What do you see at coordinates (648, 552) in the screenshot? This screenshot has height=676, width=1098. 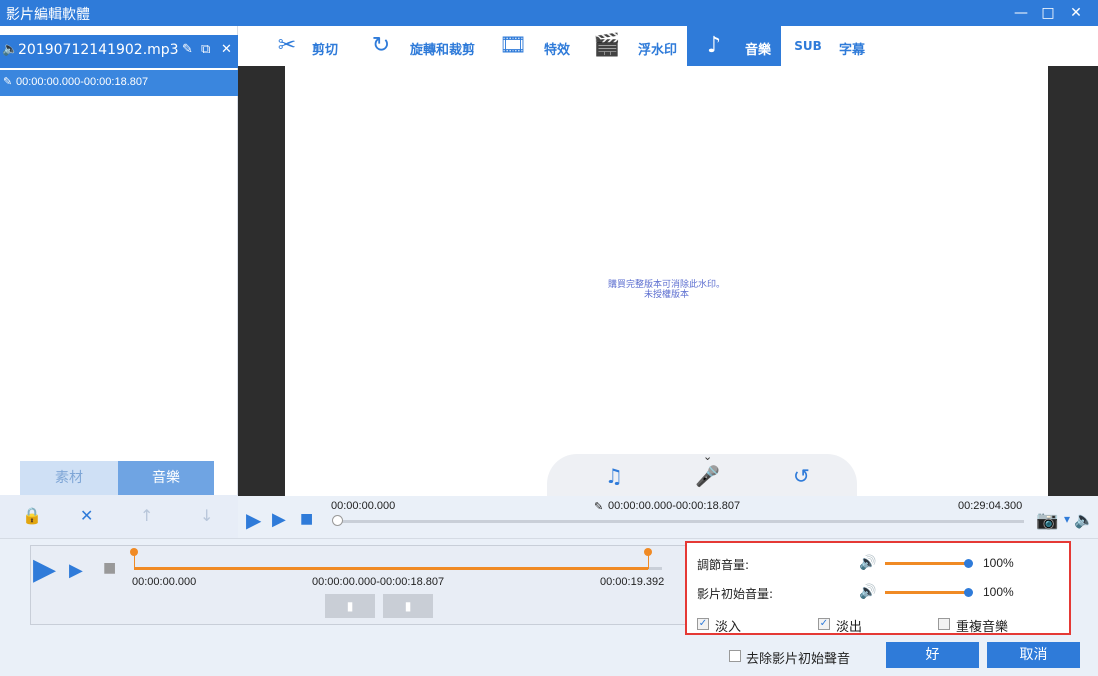 I see `trim-end-handle` at bounding box center [648, 552].